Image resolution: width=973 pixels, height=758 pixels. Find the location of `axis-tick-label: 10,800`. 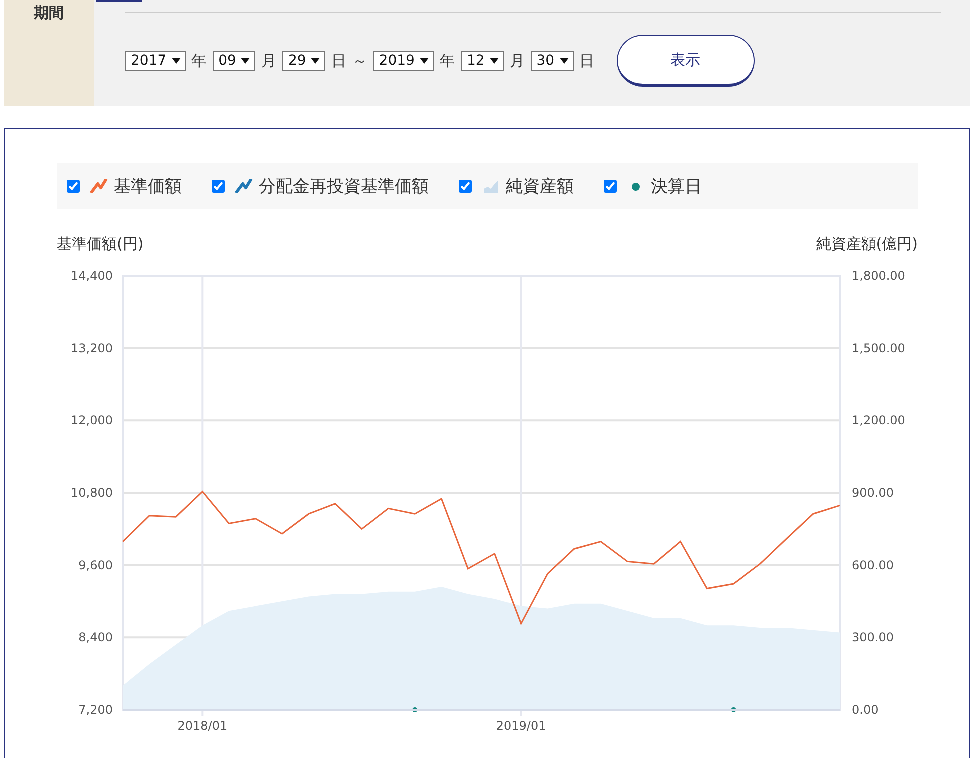

axis-tick-label: 10,800 is located at coordinates (92, 493).